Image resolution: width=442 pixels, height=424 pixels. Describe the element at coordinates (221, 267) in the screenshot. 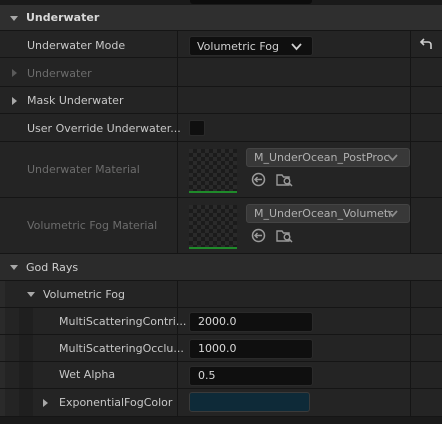

I see `category-god-rays: God Rays` at that location.